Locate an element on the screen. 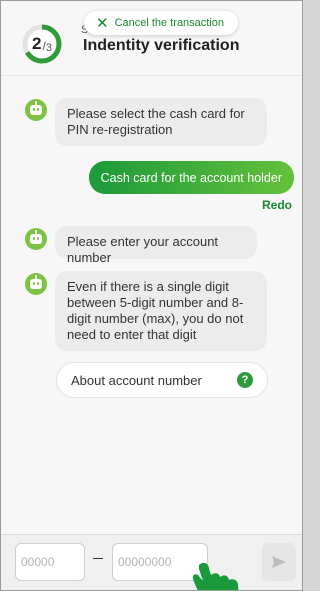 This screenshot has width=320, height=591. bot-message-text: Please enter your account number is located at coordinates (143, 249).